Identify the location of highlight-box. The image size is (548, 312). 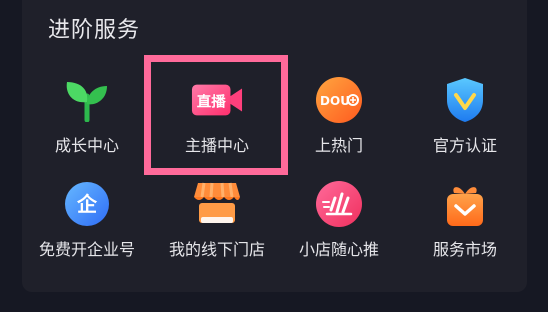
(216, 115).